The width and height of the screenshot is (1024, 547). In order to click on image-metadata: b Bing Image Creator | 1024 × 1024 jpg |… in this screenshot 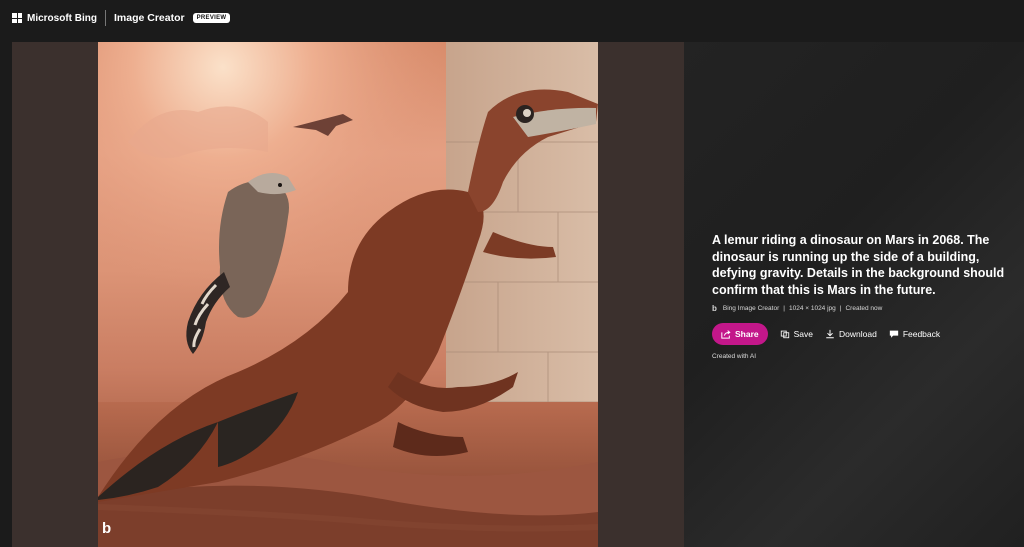, I will do `click(797, 308)`.